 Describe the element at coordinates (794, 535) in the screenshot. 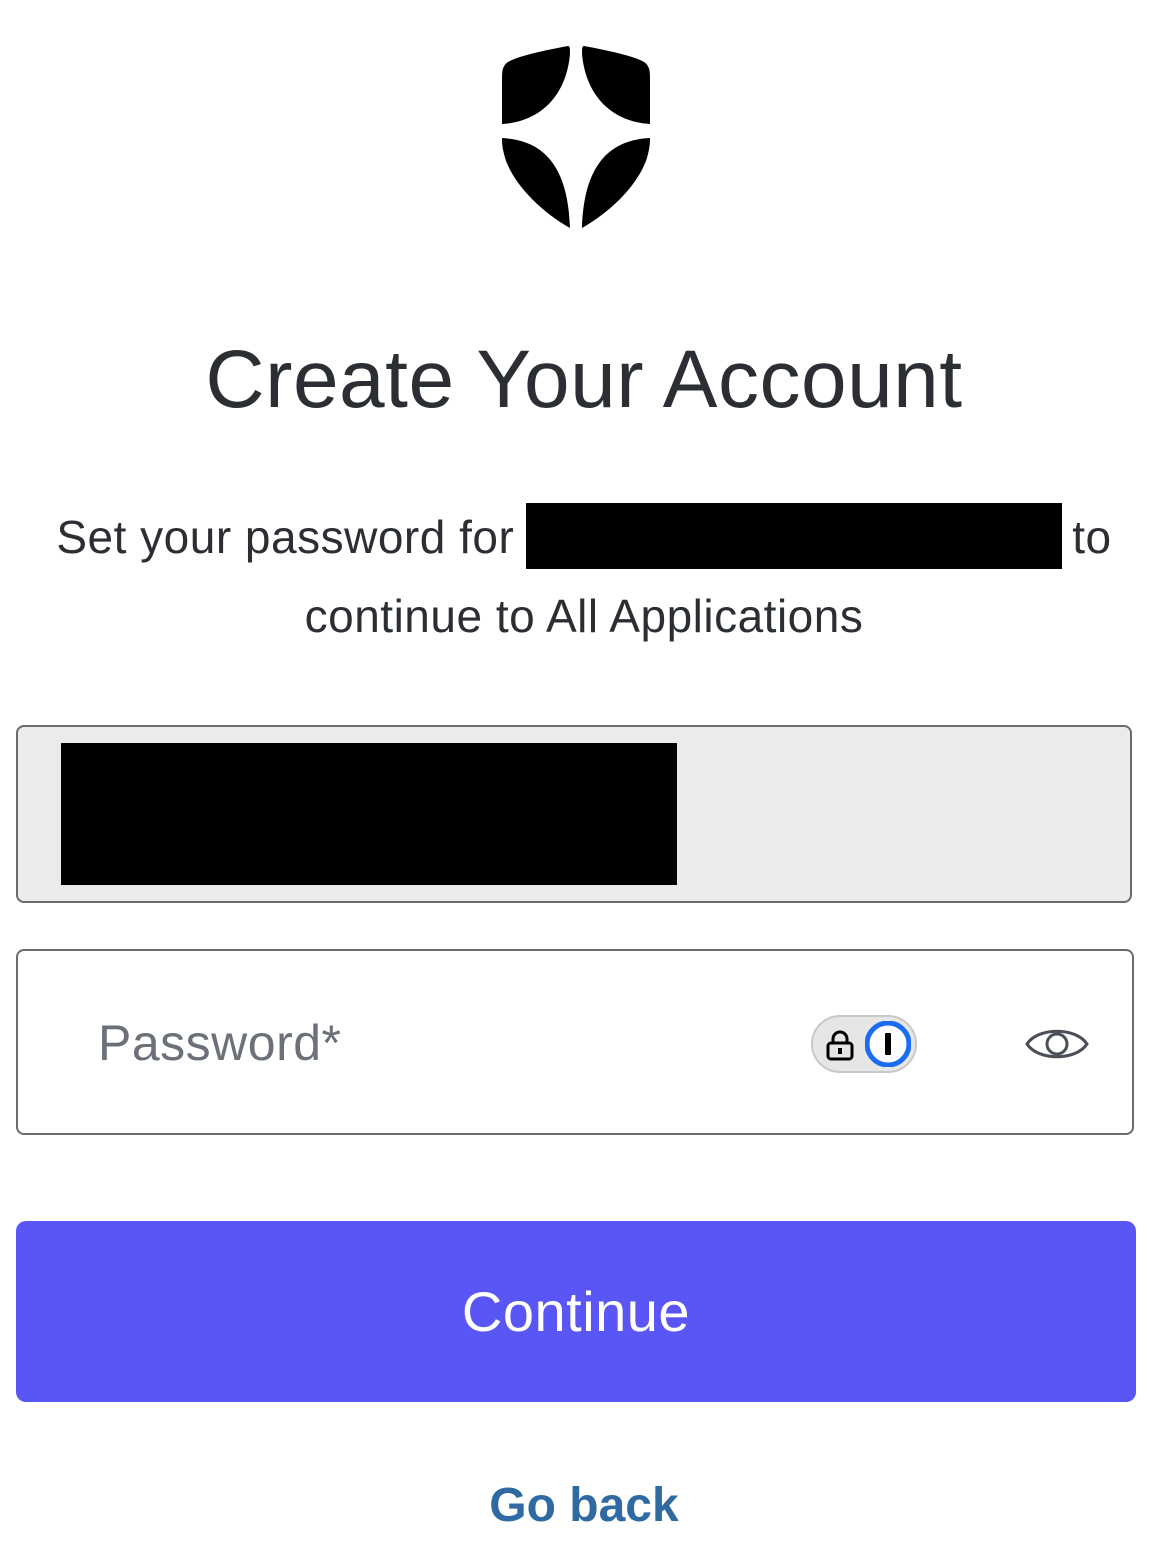

I see `redacted-email-inline` at that location.